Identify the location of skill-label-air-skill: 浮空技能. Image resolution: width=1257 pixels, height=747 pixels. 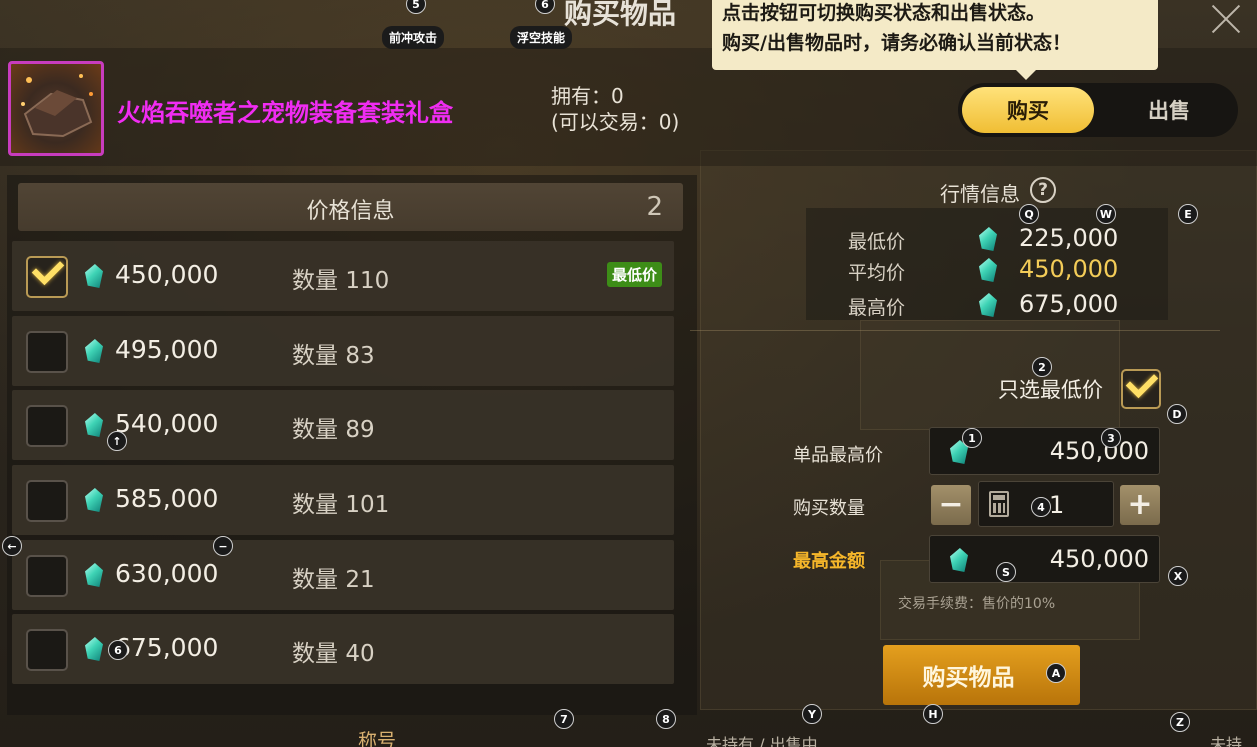
(541, 37).